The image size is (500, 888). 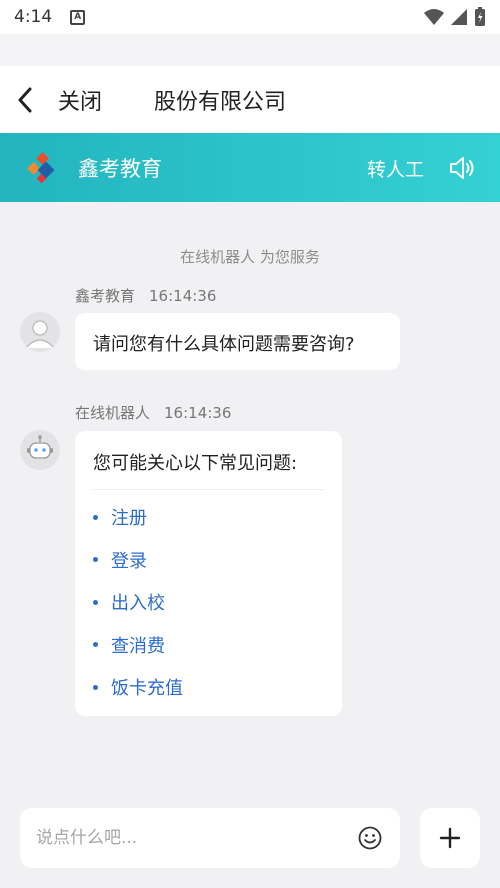 I want to click on user-avatar-icon, so click(x=40, y=332).